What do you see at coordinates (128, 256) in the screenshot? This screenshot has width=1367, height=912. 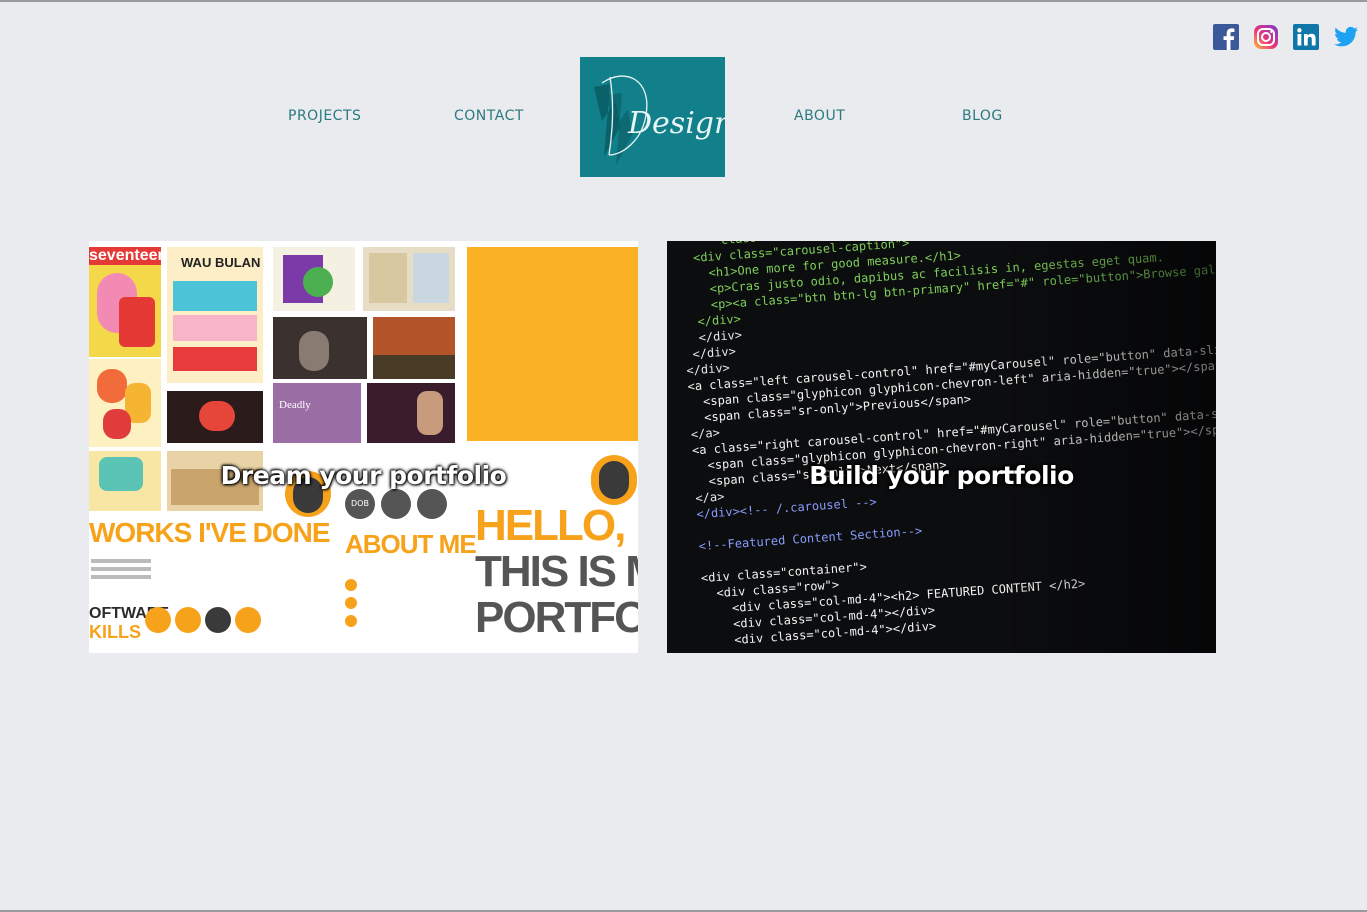 I see `magazine-title: seventeen` at bounding box center [128, 256].